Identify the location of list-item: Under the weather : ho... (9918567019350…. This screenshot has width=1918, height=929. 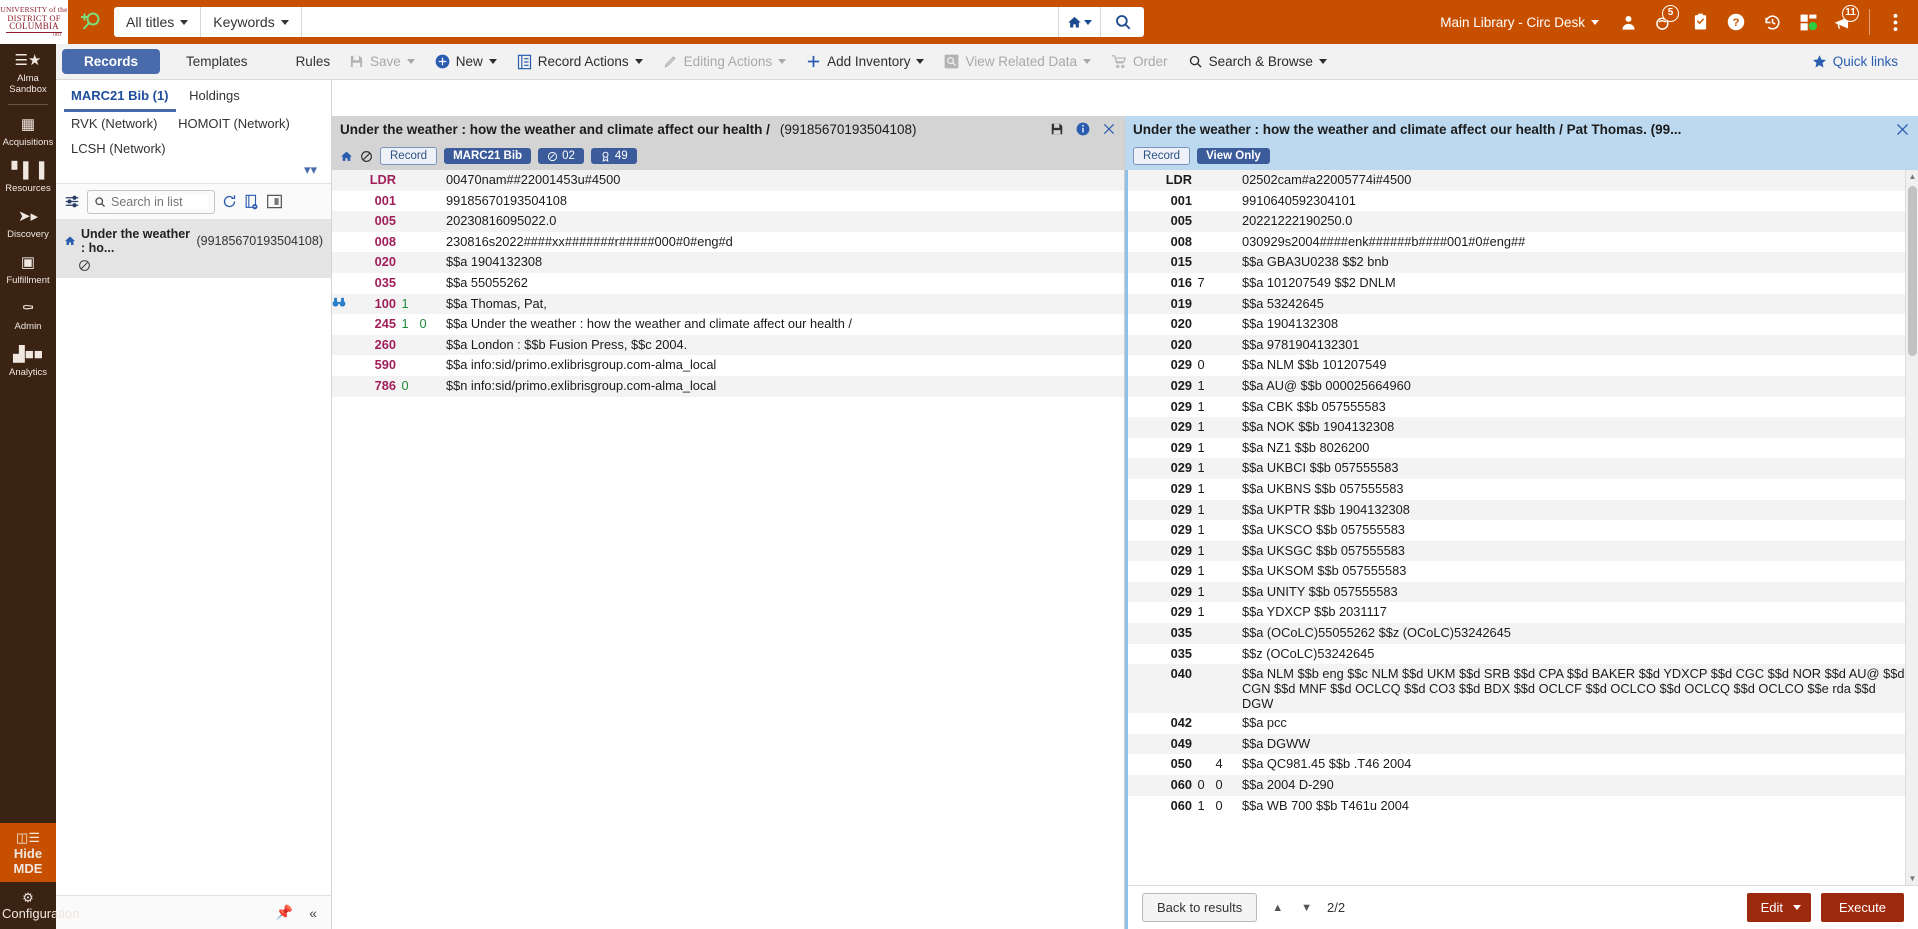
(193, 249).